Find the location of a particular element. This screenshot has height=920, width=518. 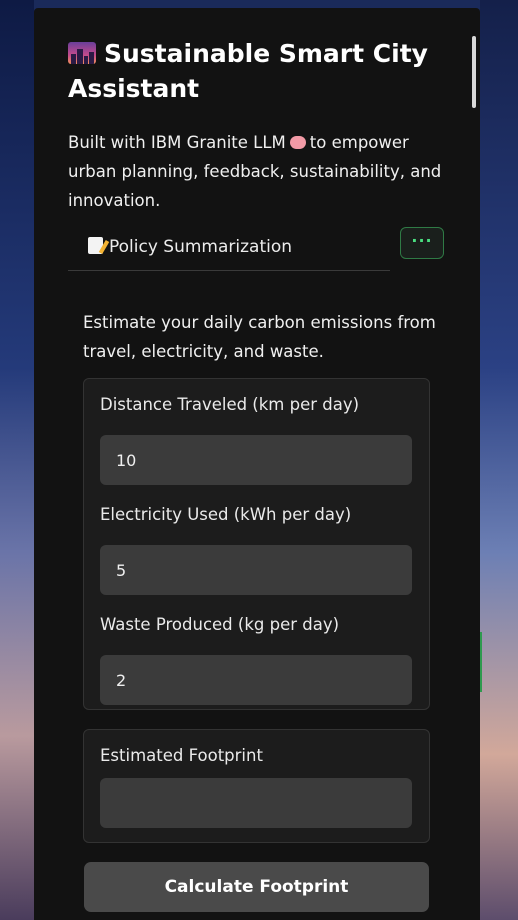

tab-policy-summarization: Policy Summarization is located at coordinates (190, 247).